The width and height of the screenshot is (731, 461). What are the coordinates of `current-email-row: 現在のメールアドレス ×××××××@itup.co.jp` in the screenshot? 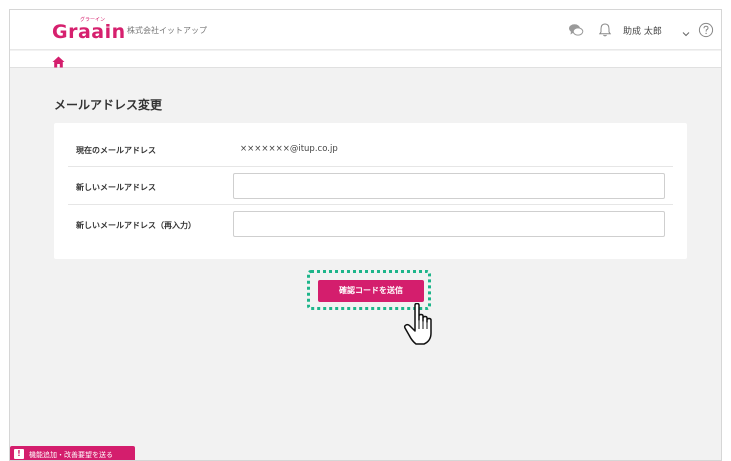 It's located at (370, 145).